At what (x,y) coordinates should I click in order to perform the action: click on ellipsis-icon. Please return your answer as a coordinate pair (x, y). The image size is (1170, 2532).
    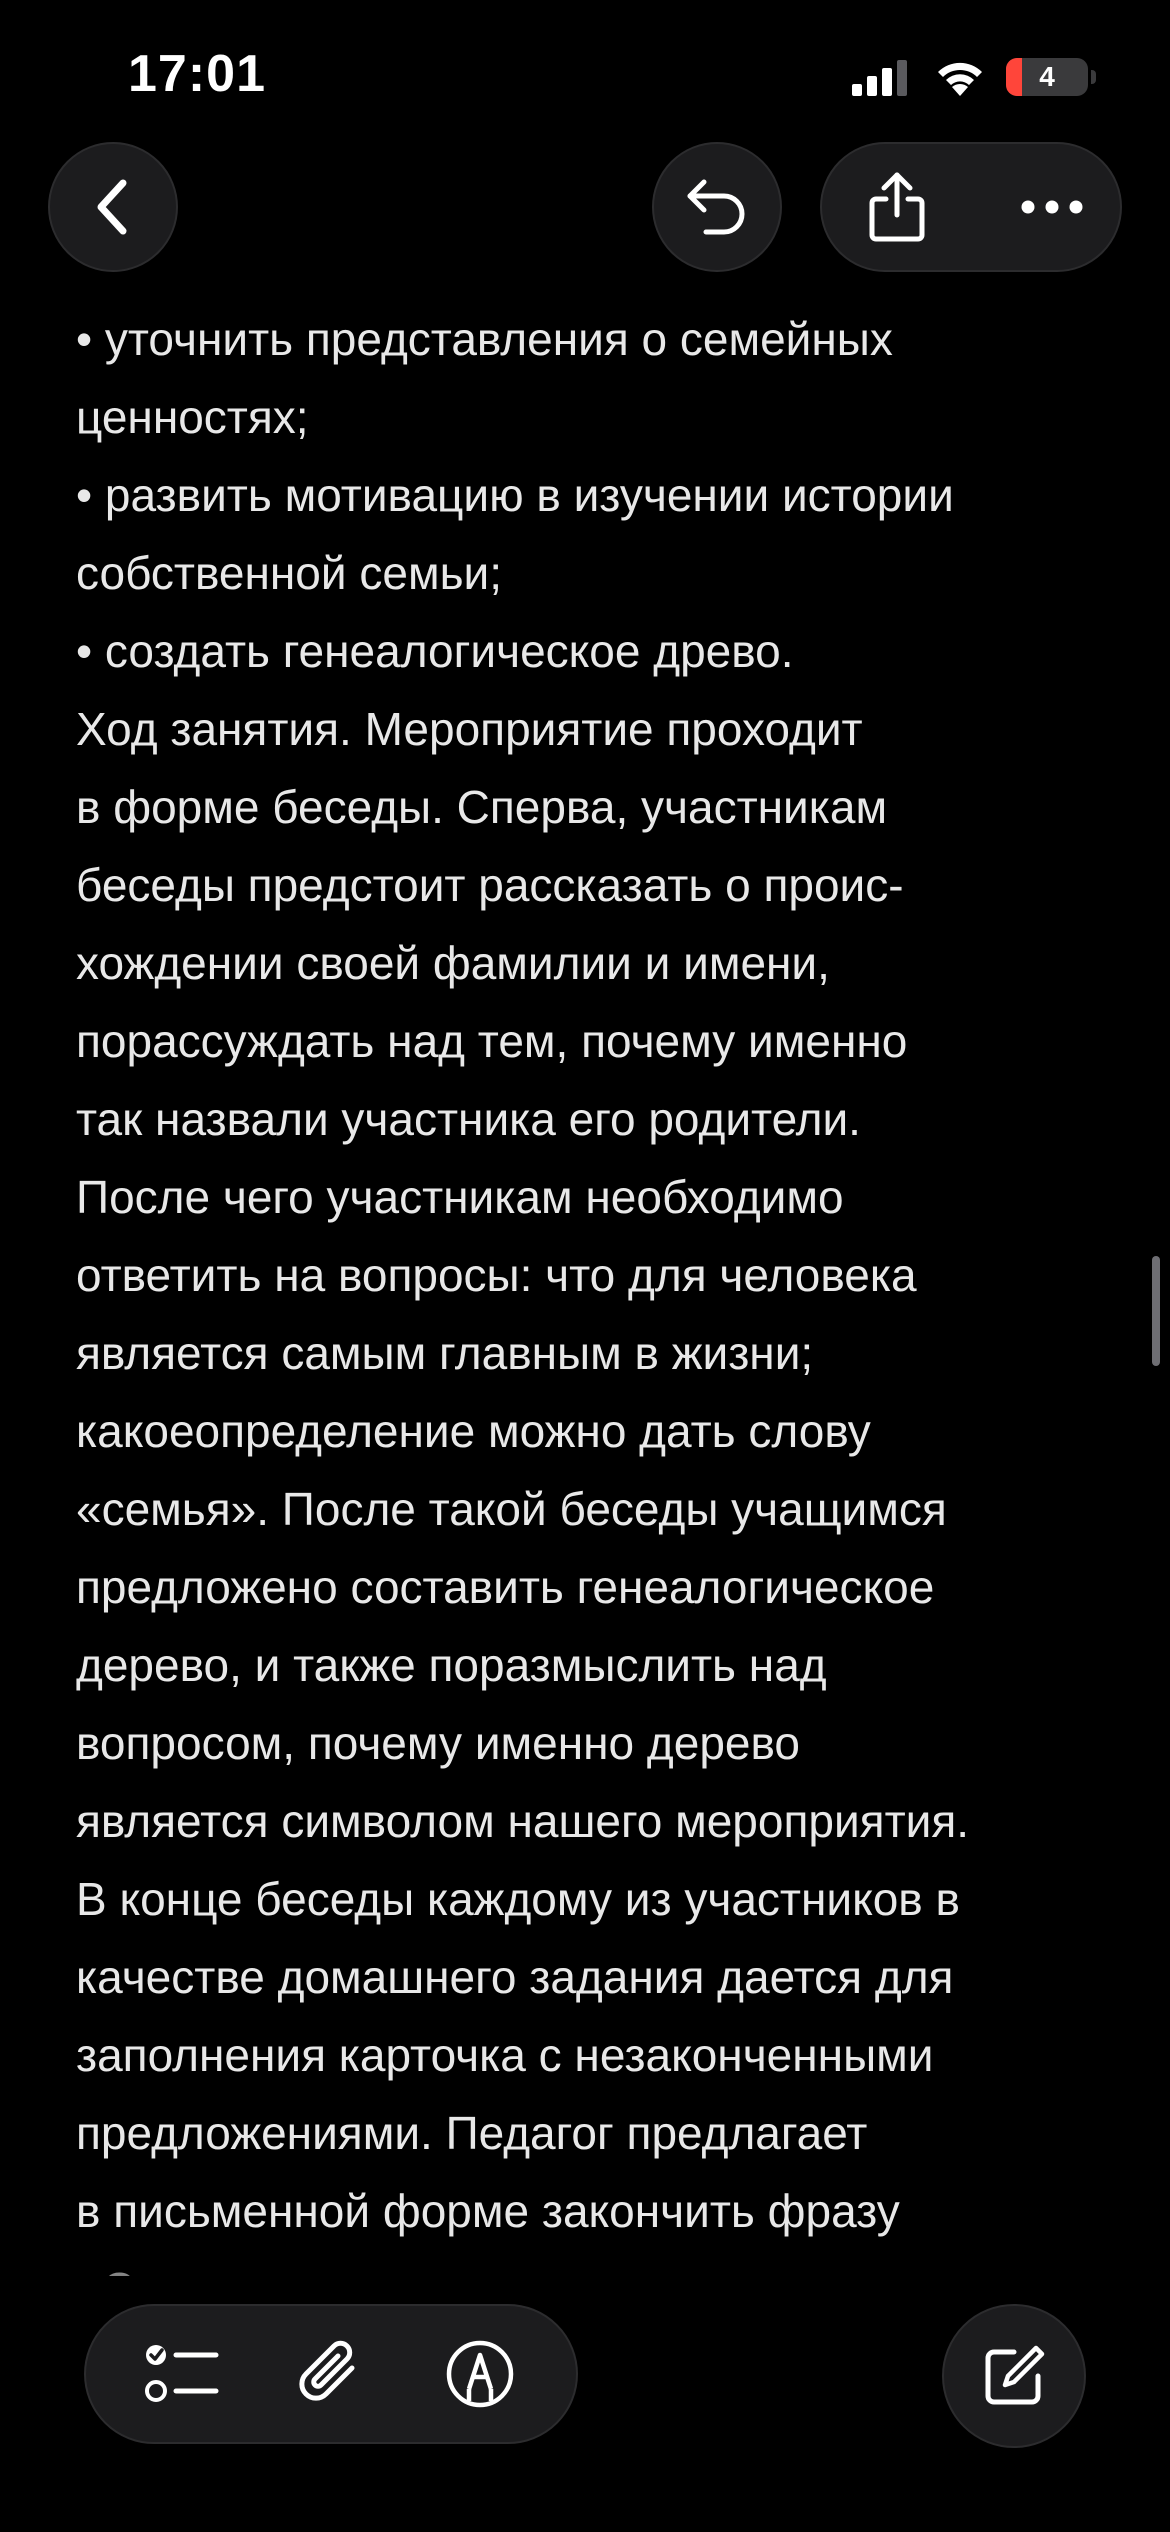
    Looking at the image, I should click on (1052, 207).